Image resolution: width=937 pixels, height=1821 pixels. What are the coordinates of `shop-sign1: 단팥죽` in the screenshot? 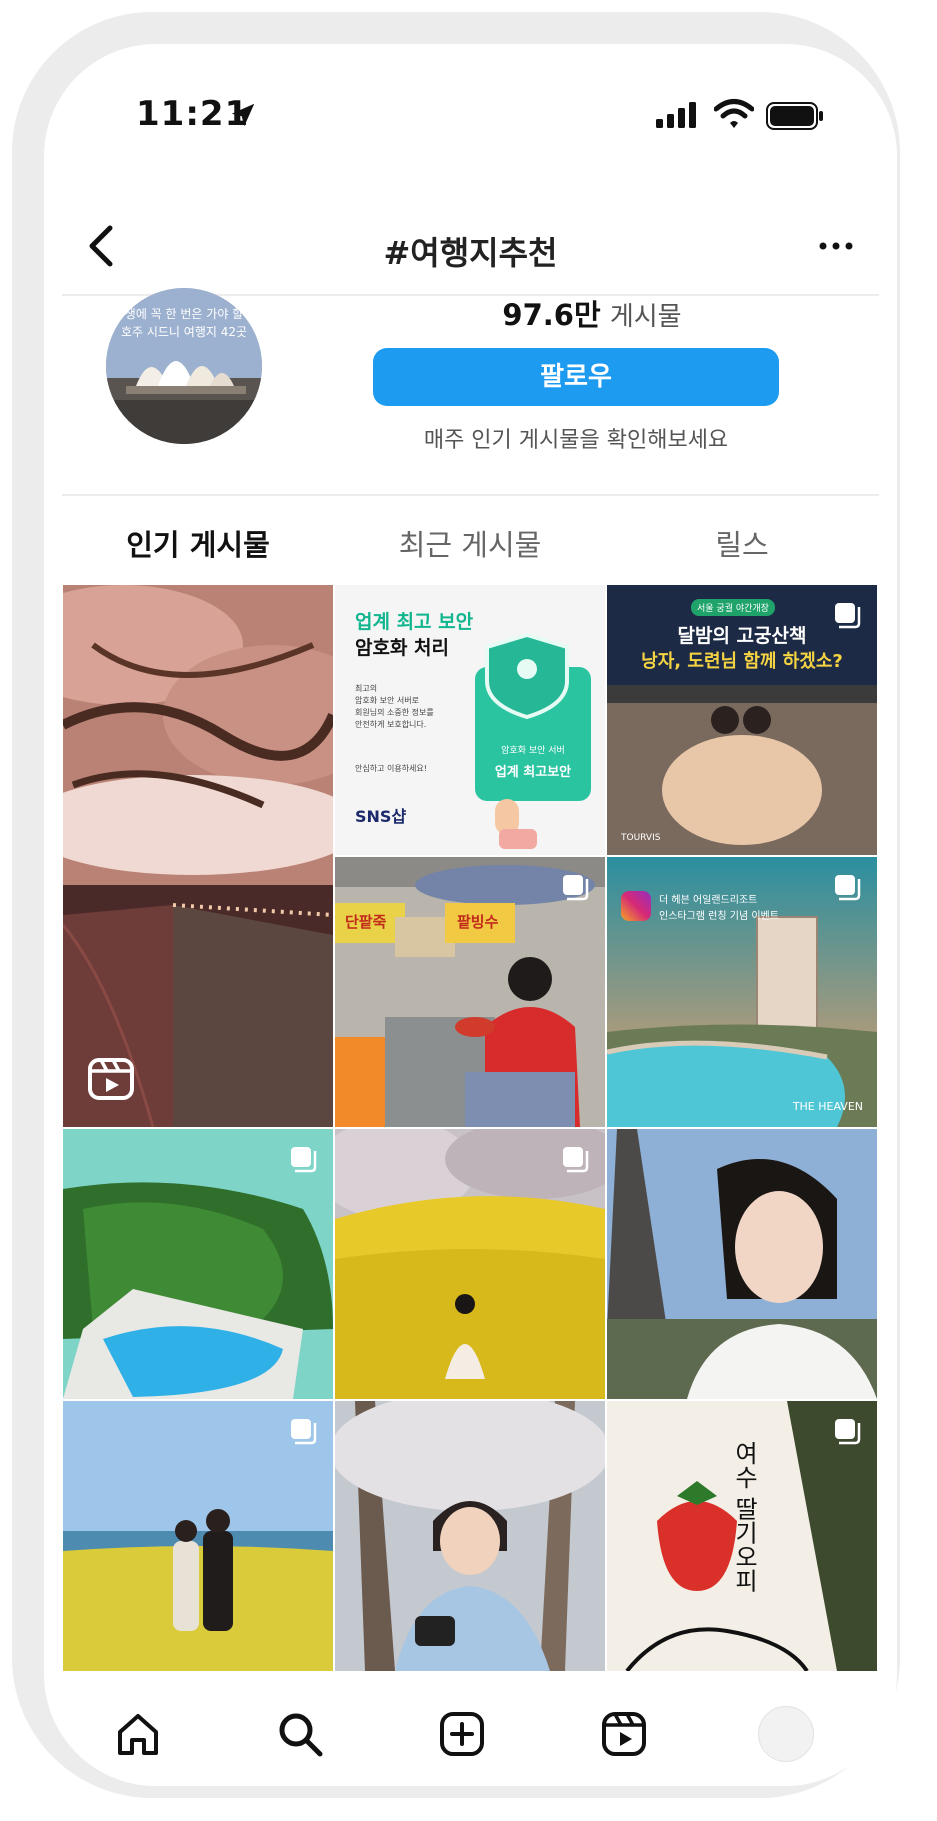 It's located at (366, 922).